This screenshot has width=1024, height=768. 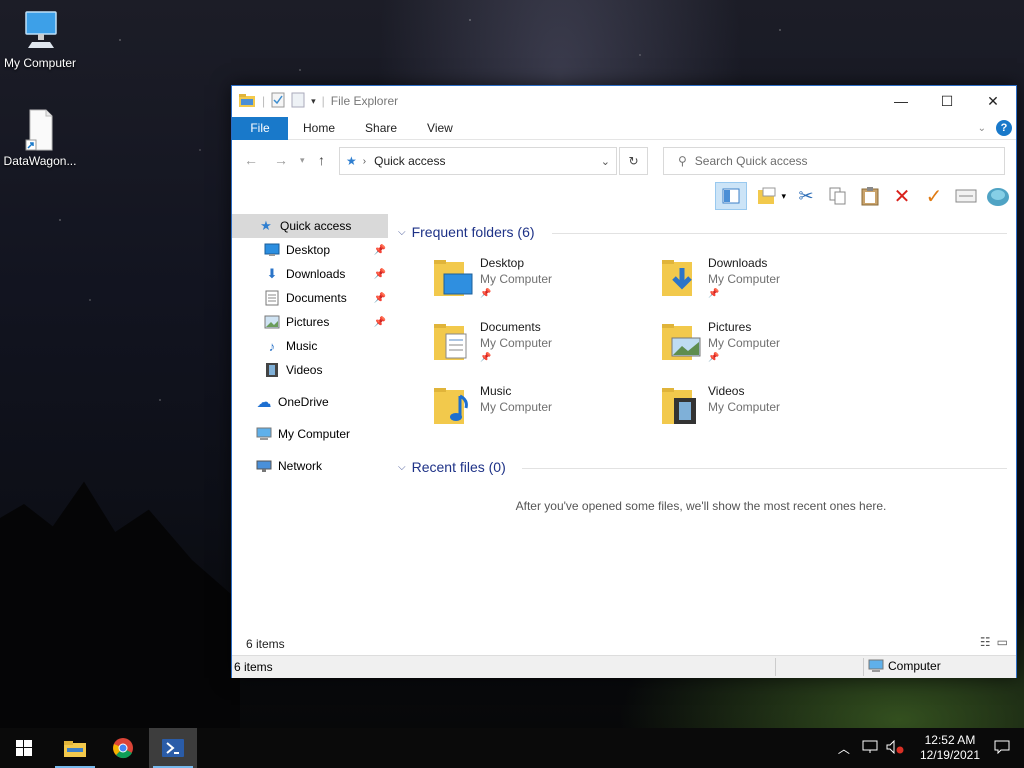 I want to click on sidebar-item-onedrive: ☁ OneDrive, so click(x=310, y=402).